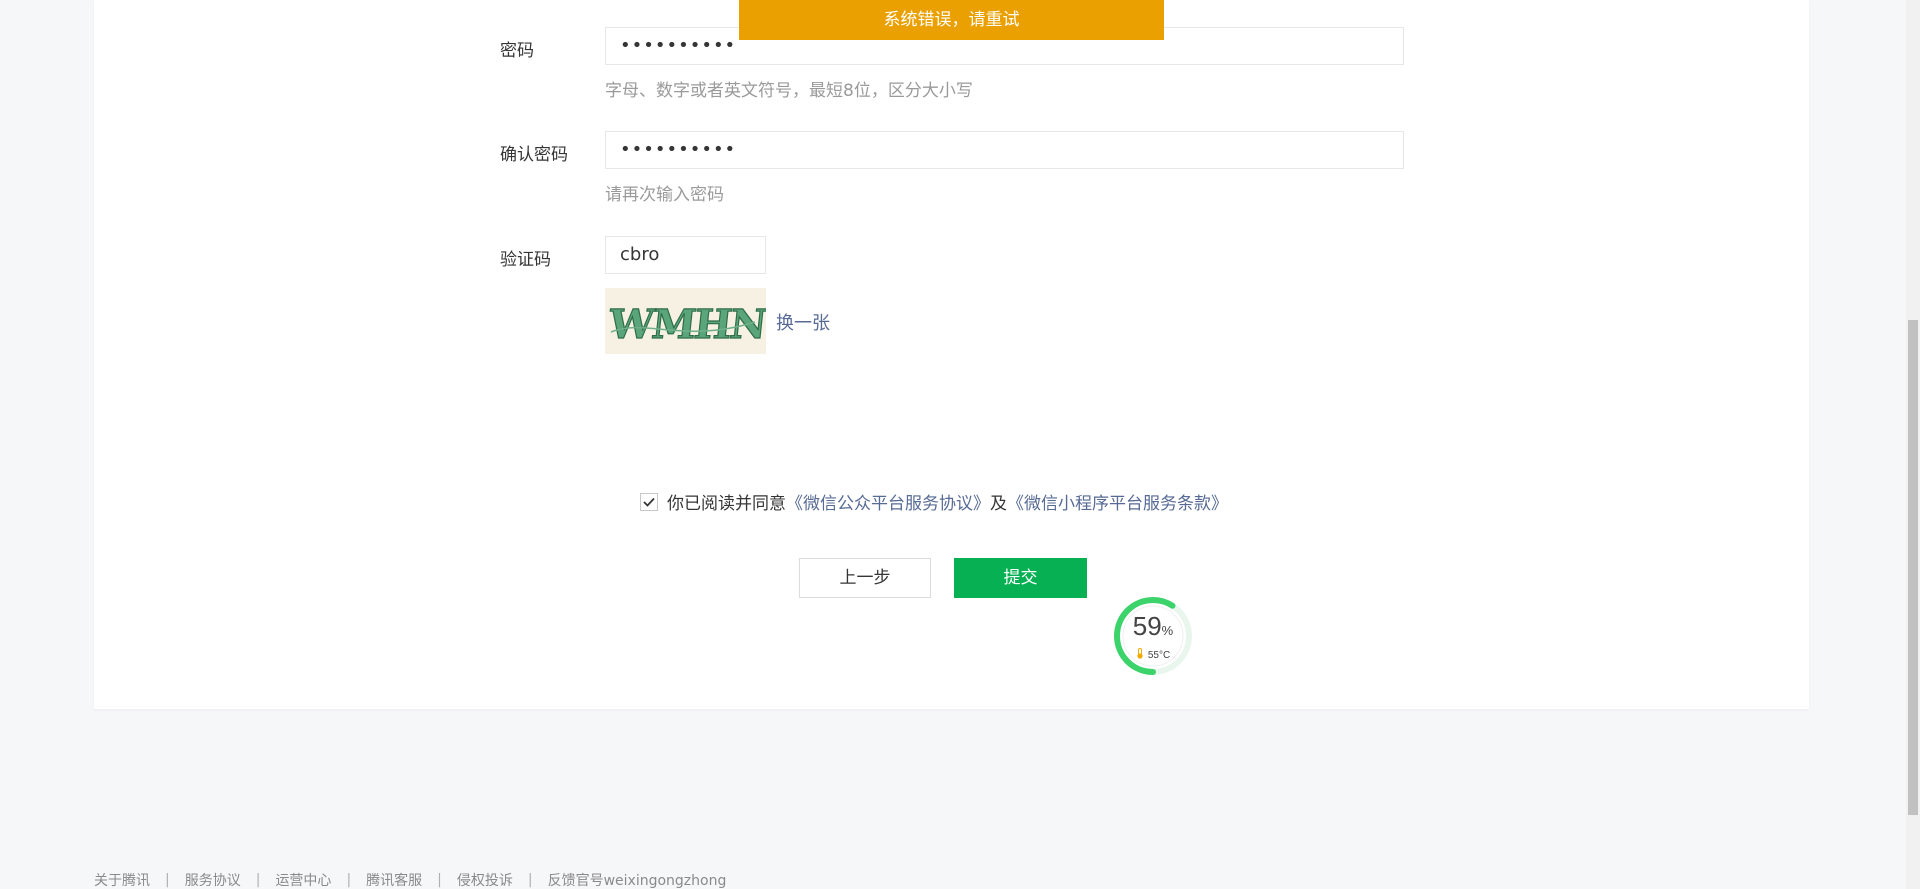  I want to click on confirm-password-label: 确认密码, so click(534, 155).